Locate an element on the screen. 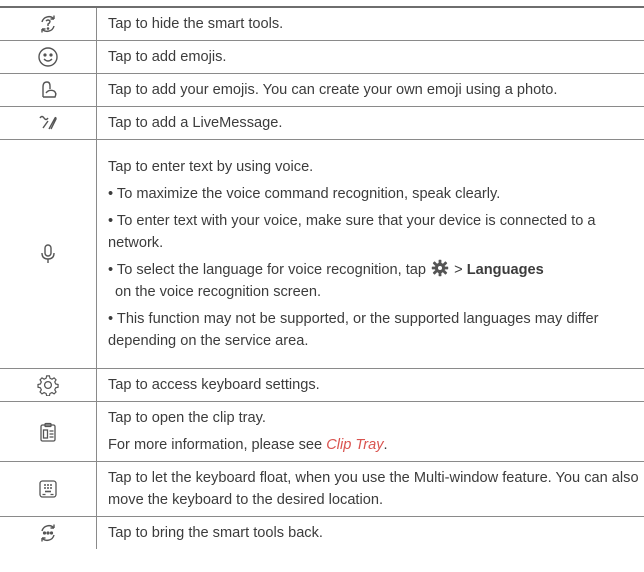  table-row: Tap to hide the smart tools. is located at coordinates (322, 23).